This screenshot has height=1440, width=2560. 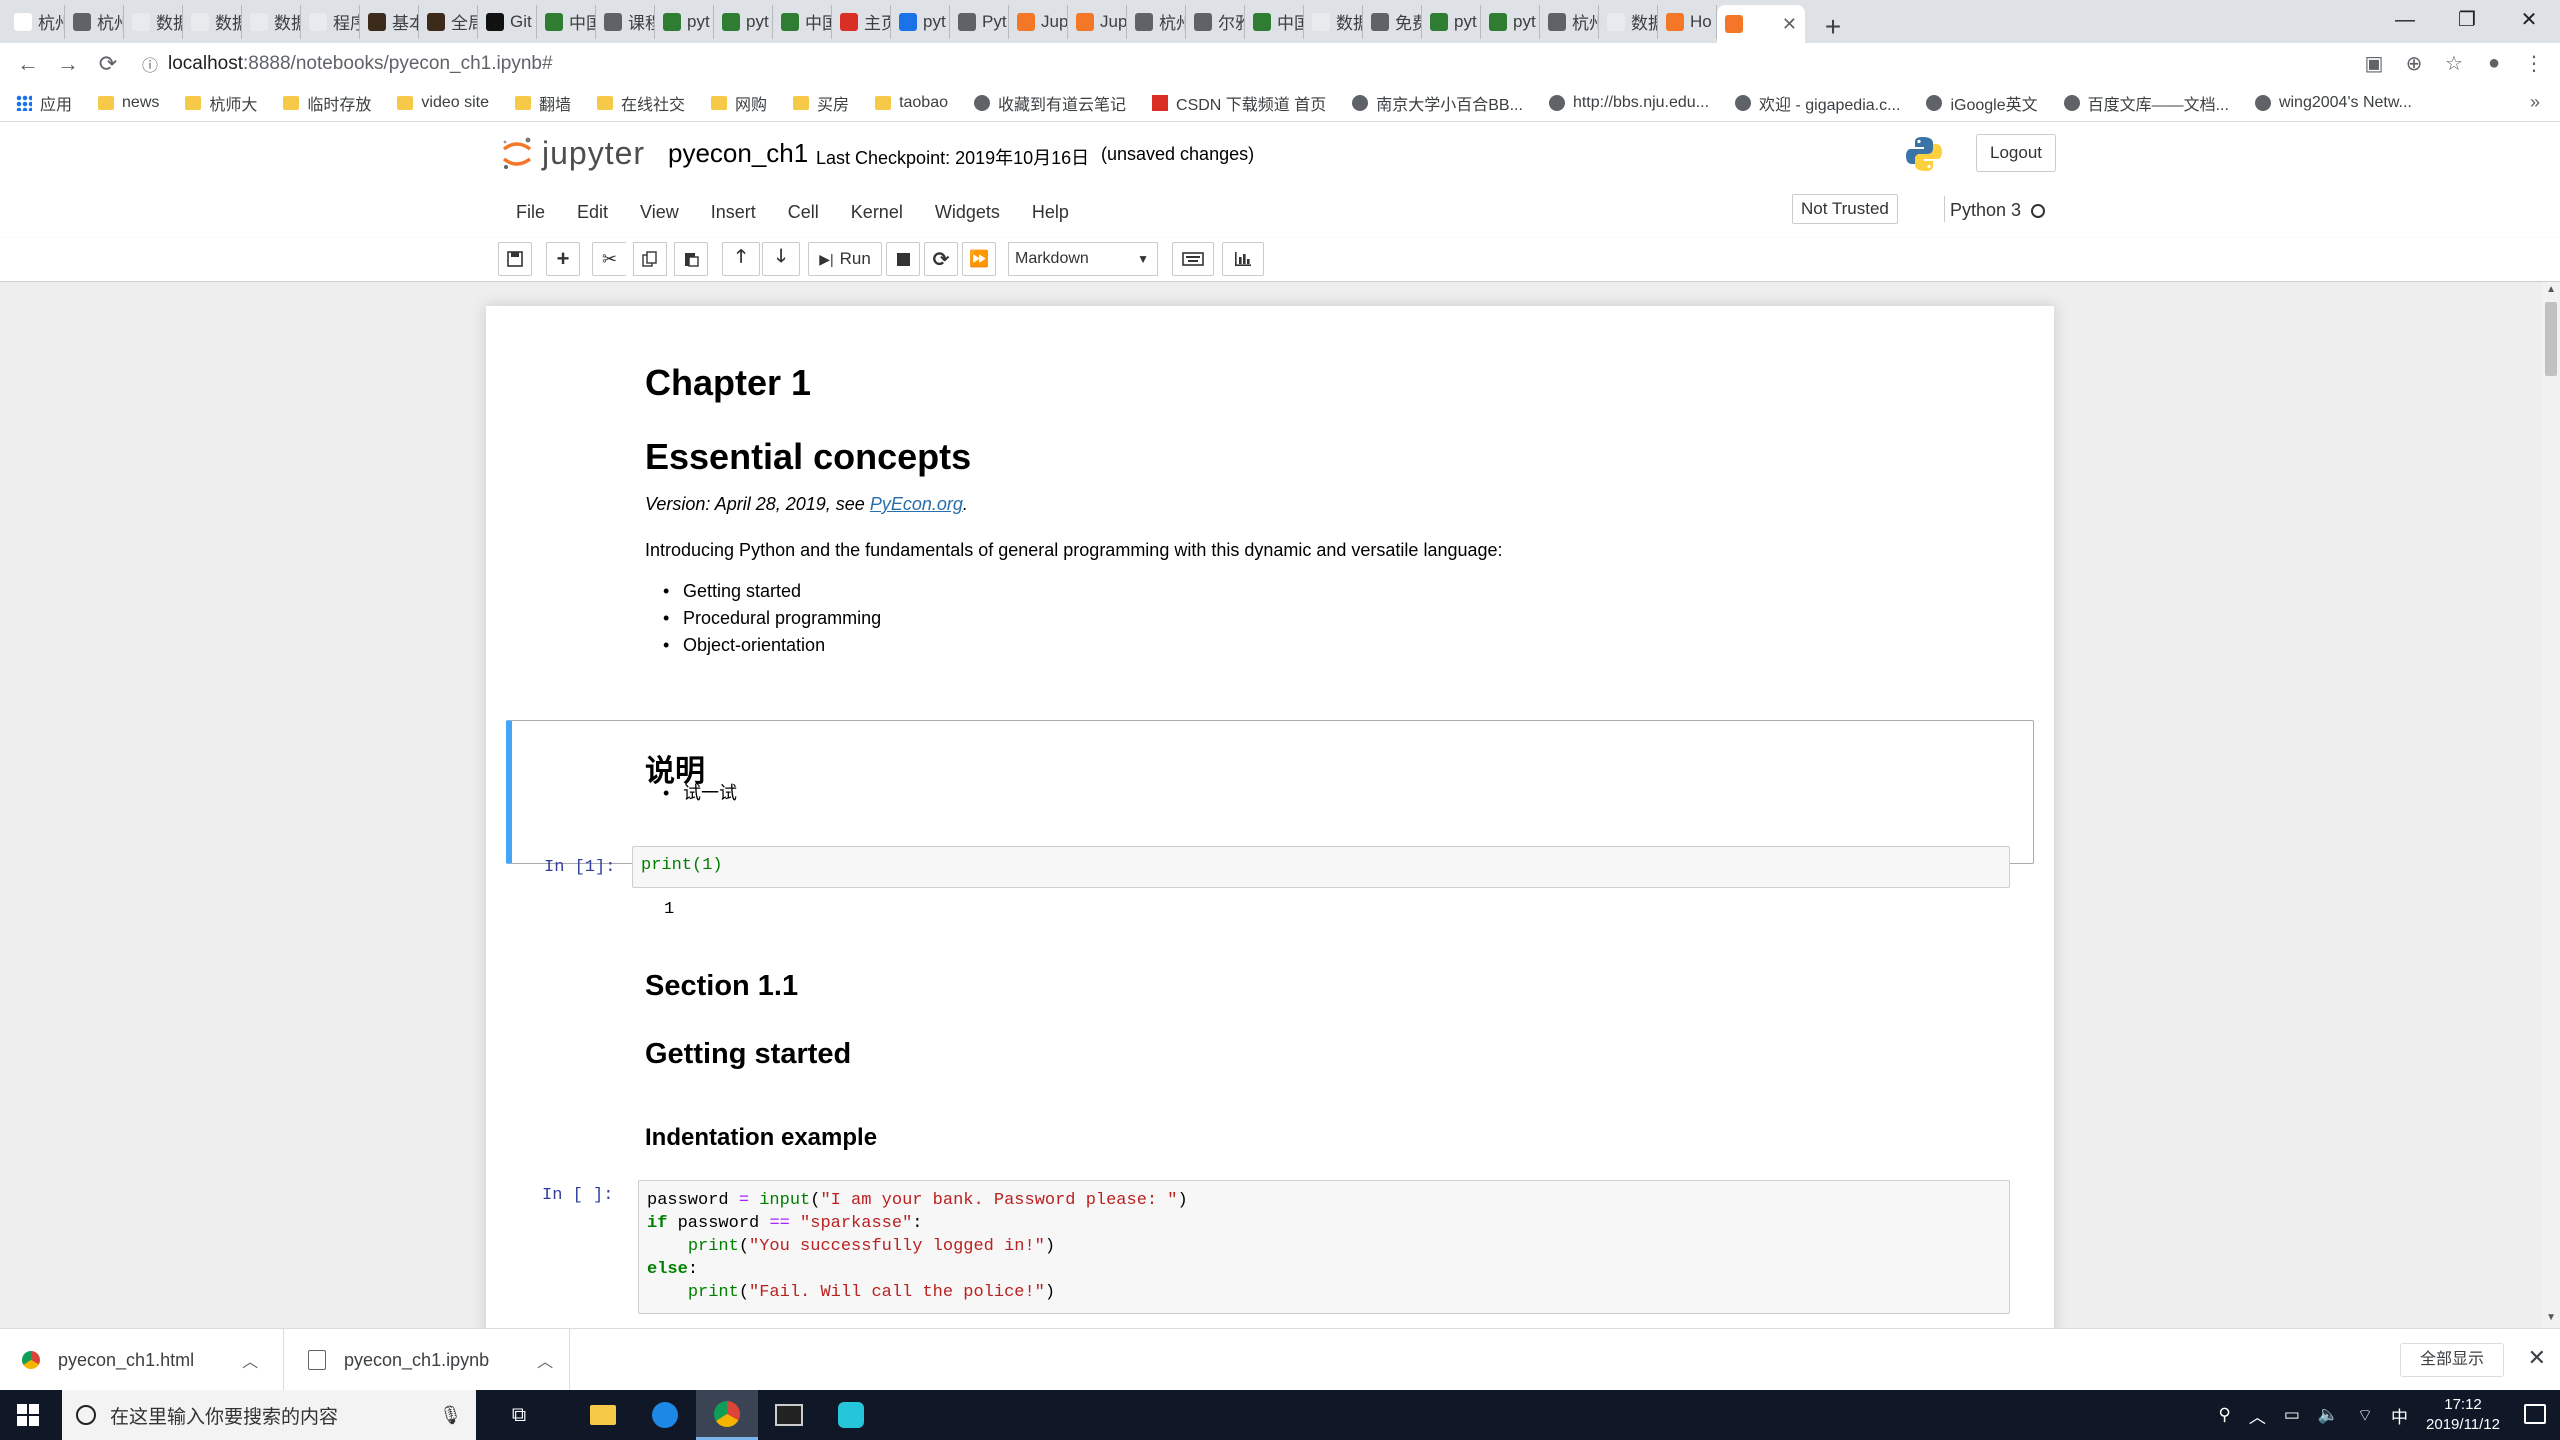 I want to click on bookmark-item: 杭师大, so click(x=221, y=103).